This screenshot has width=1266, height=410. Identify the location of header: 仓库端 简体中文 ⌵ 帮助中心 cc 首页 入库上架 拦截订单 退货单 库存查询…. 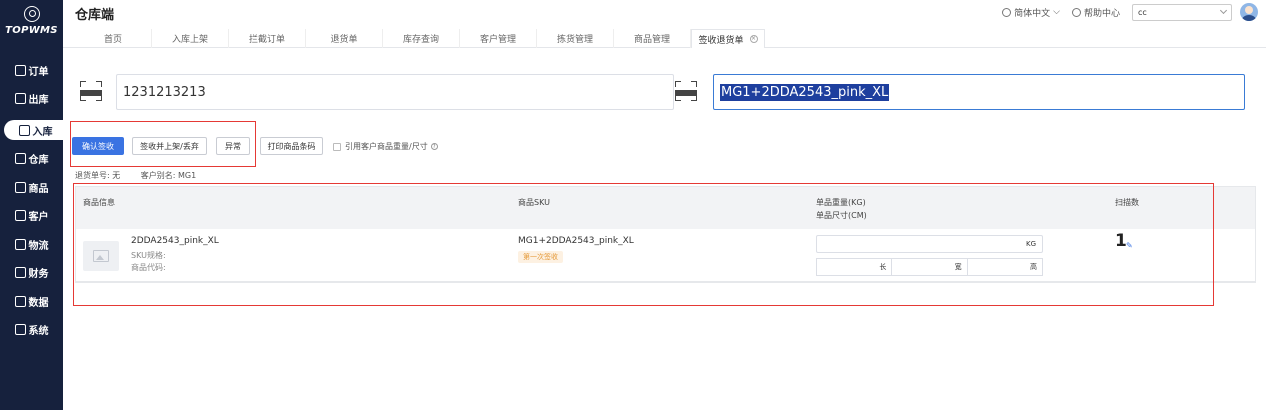
(664, 24).